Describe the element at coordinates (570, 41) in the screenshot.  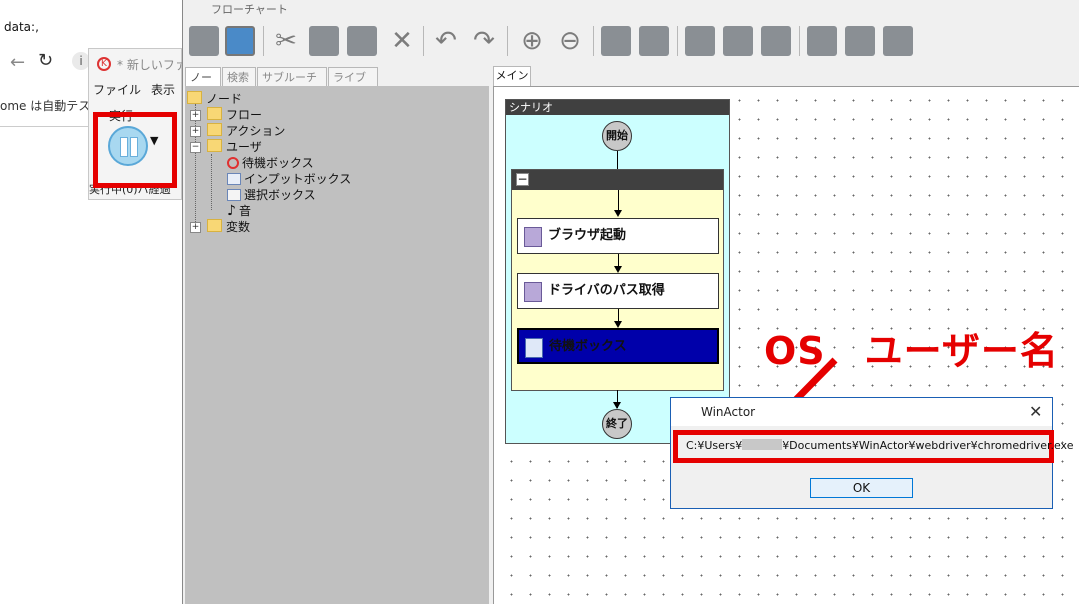
I see `zoom-out-icon: ⊖` at that location.